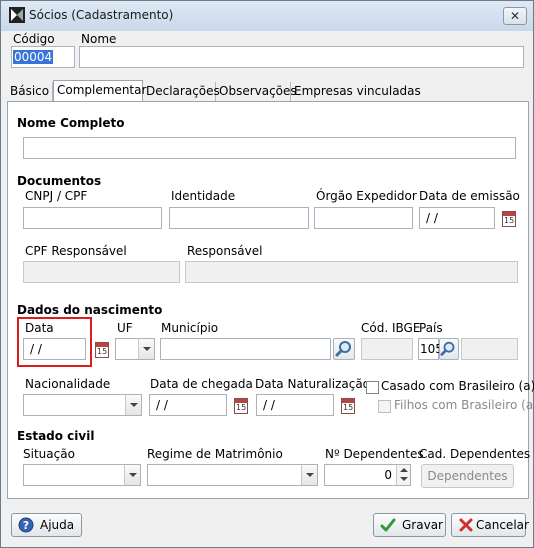  I want to click on data-nascimento-value: / /, so click(36, 349).